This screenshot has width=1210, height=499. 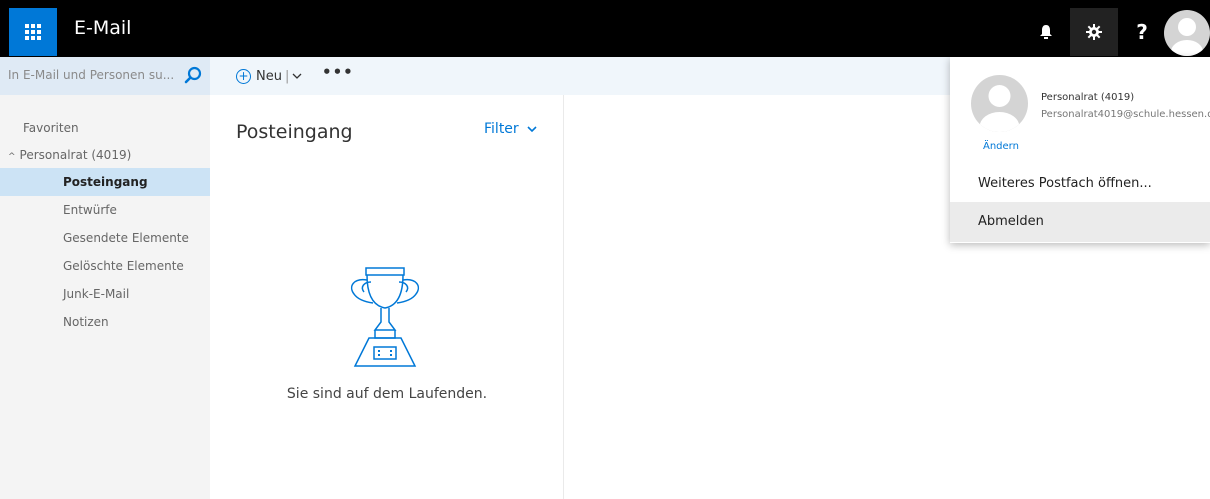 I want to click on app-launcher-button, so click(x=33, y=32).